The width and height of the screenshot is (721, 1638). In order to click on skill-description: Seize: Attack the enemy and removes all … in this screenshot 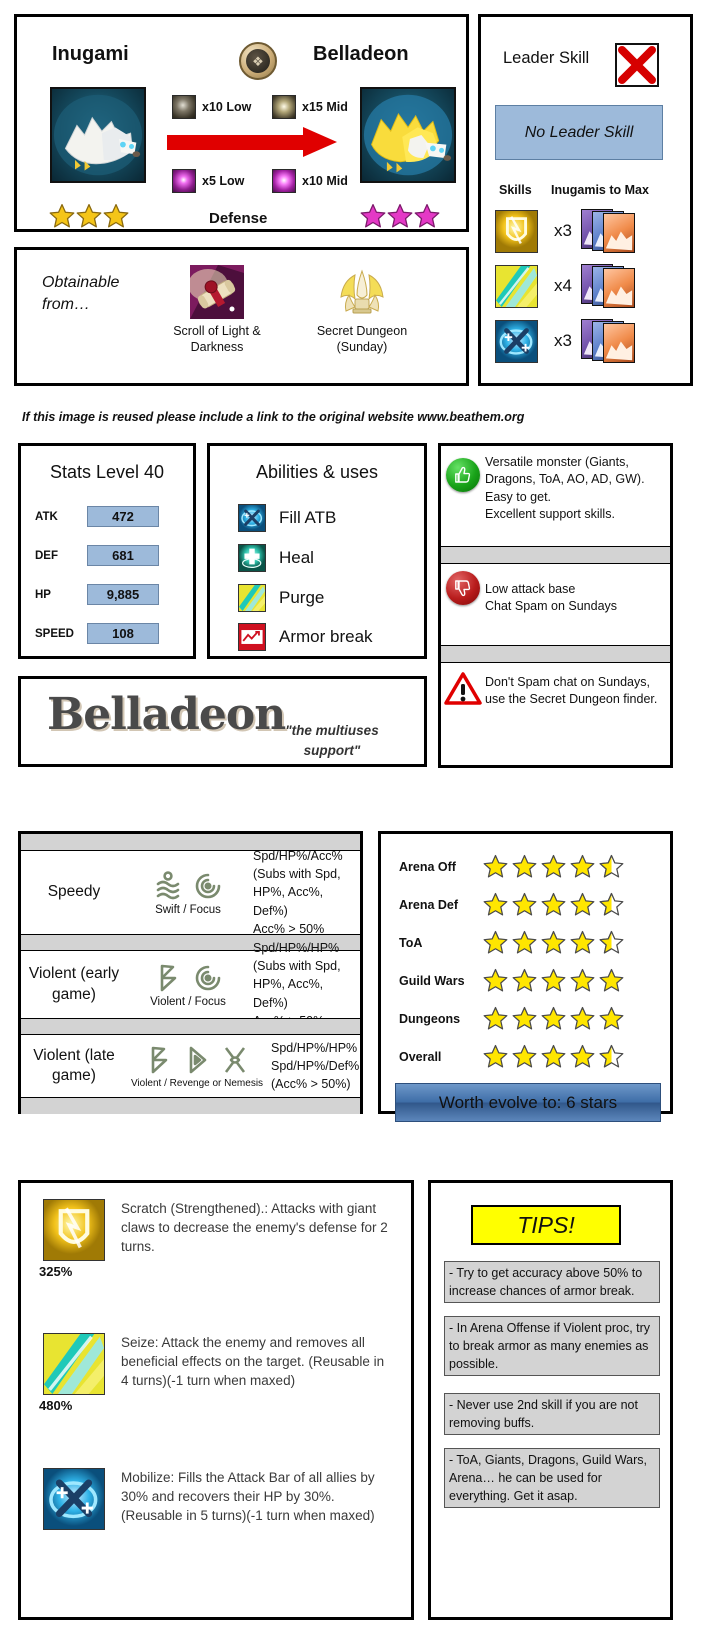, I will do `click(253, 1362)`.